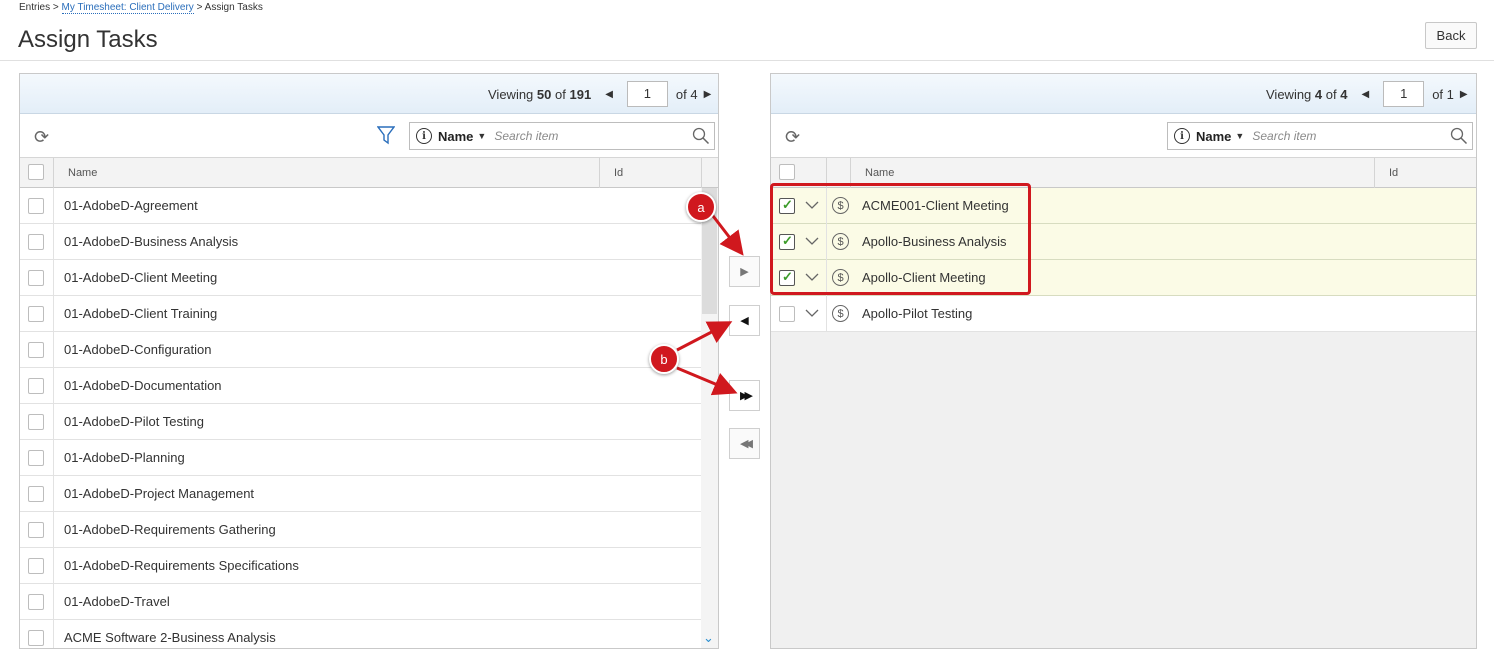 This screenshot has width=1494, height=653. What do you see at coordinates (360, 386) in the screenshot?
I see `table-row: 01-AdobeD-Documentation` at bounding box center [360, 386].